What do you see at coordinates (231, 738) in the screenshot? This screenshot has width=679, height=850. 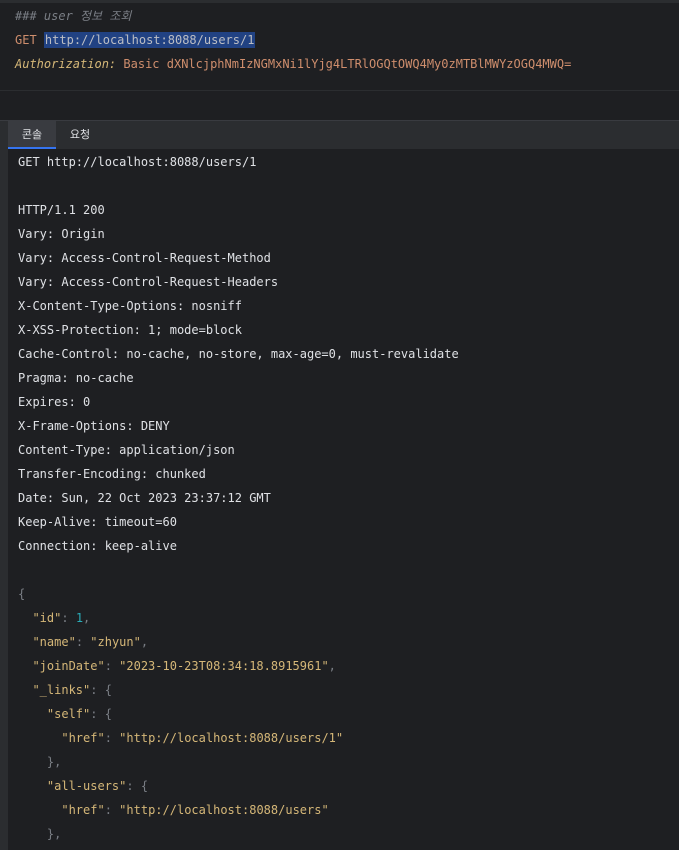 I see `json-string: "http://localhost:8088/users/1"` at bounding box center [231, 738].